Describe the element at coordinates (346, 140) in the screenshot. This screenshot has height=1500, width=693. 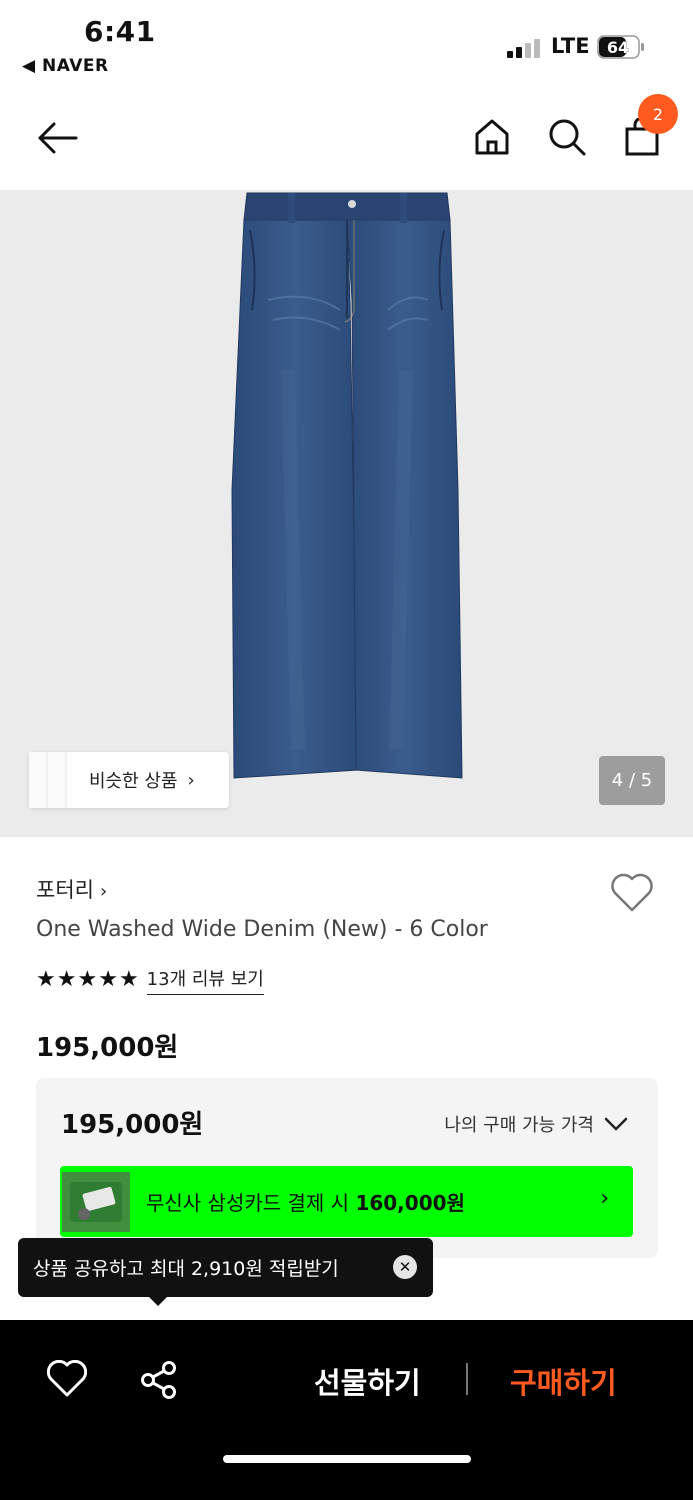
I see `top-nav` at that location.